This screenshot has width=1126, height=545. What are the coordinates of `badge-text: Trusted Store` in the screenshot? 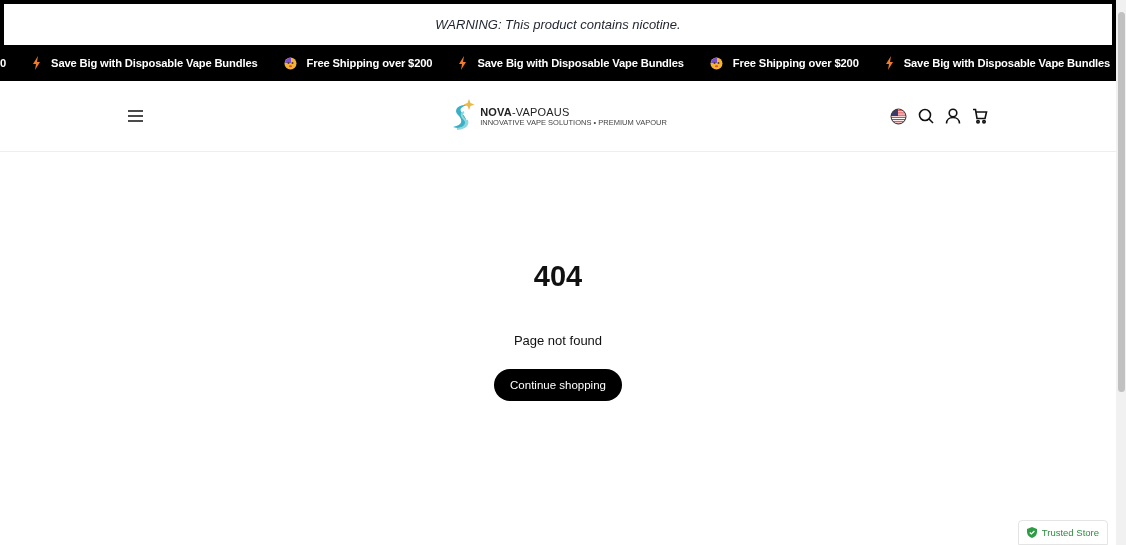 It's located at (1070, 532).